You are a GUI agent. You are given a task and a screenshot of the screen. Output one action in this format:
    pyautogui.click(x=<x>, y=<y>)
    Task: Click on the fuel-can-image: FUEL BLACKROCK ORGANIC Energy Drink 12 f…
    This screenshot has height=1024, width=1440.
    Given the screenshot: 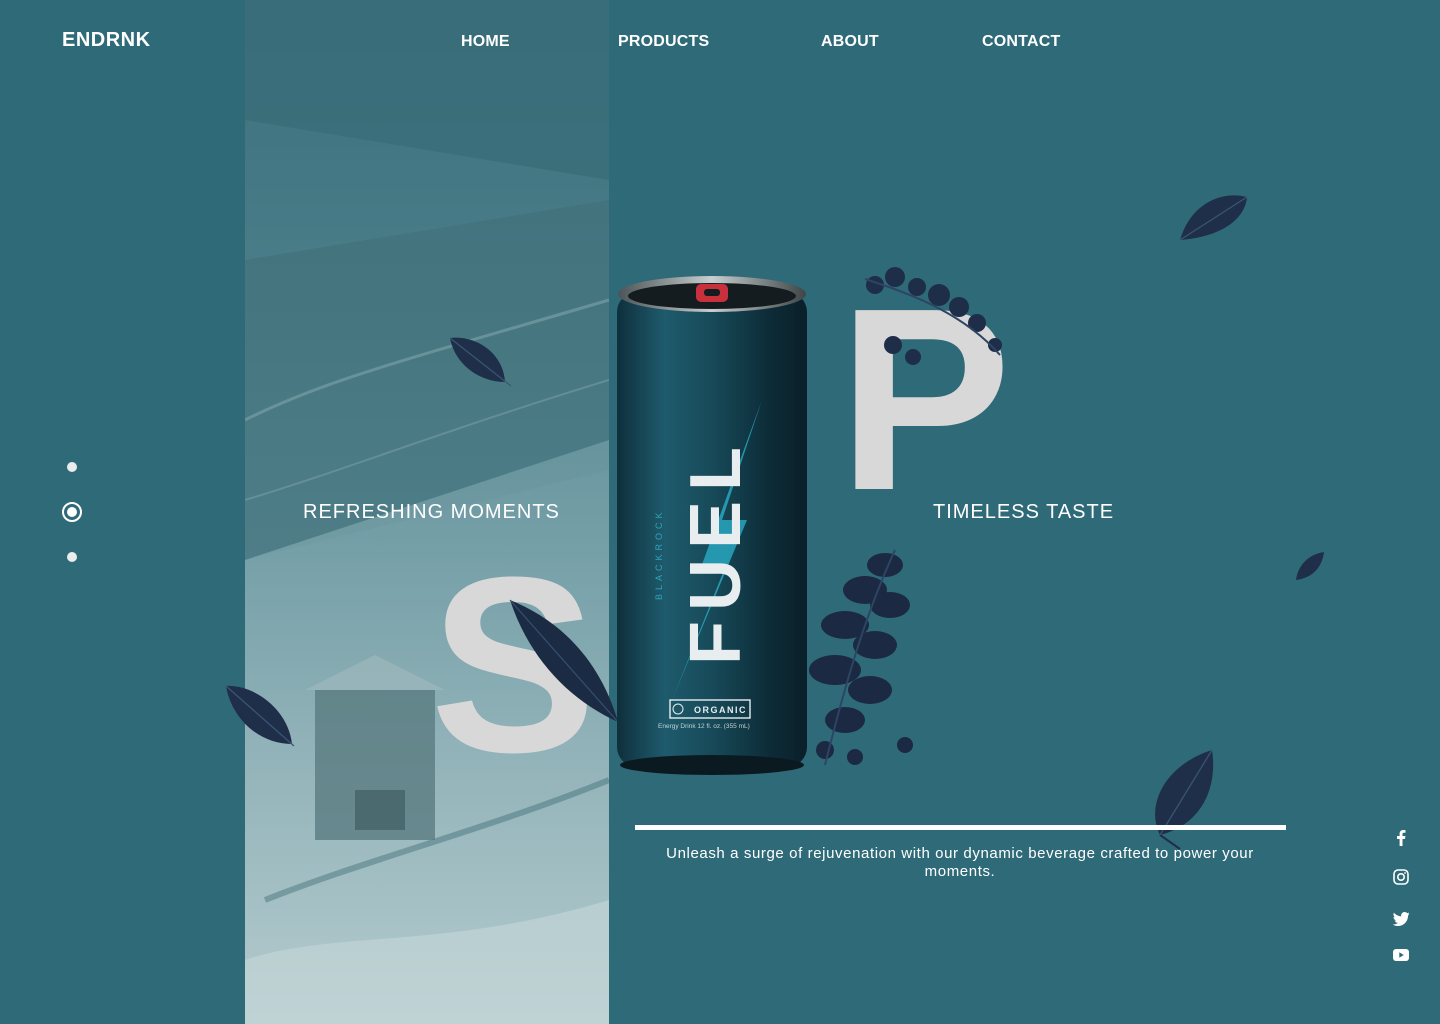 What is the action you would take?
    pyautogui.click(x=712, y=525)
    